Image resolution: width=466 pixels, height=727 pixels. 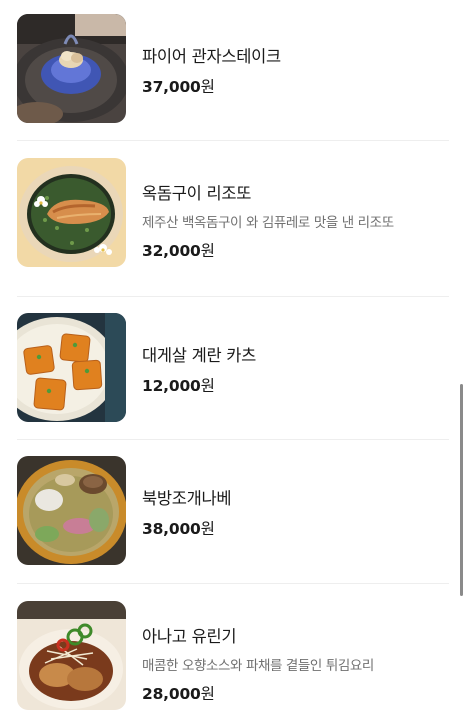 I want to click on crab-egg-katsu-photo, so click(x=71, y=367).